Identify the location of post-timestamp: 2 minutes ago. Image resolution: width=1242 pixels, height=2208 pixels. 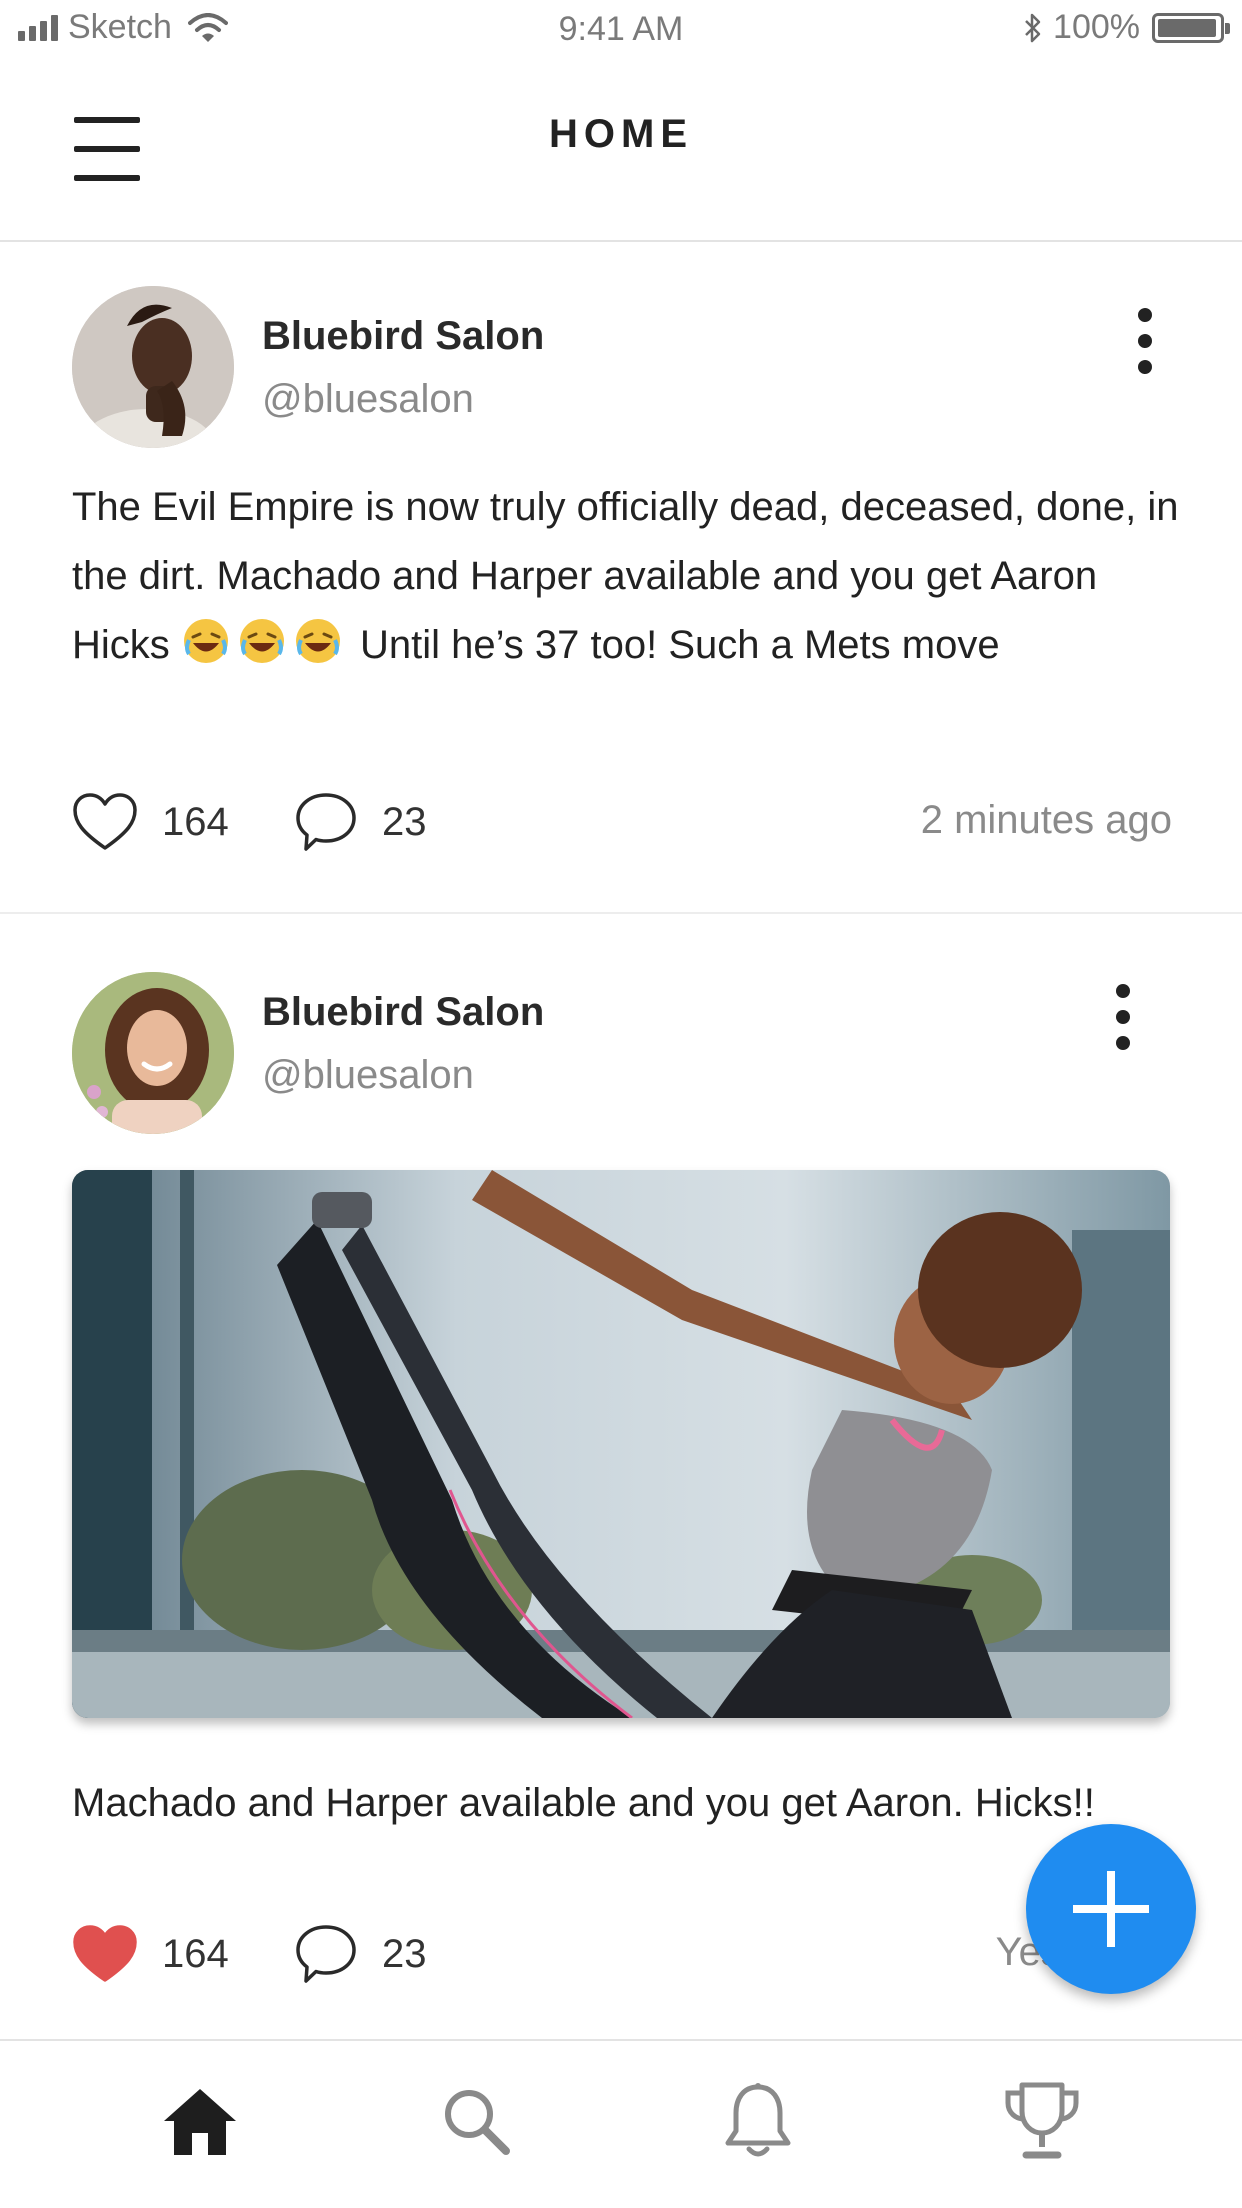
(1046, 820).